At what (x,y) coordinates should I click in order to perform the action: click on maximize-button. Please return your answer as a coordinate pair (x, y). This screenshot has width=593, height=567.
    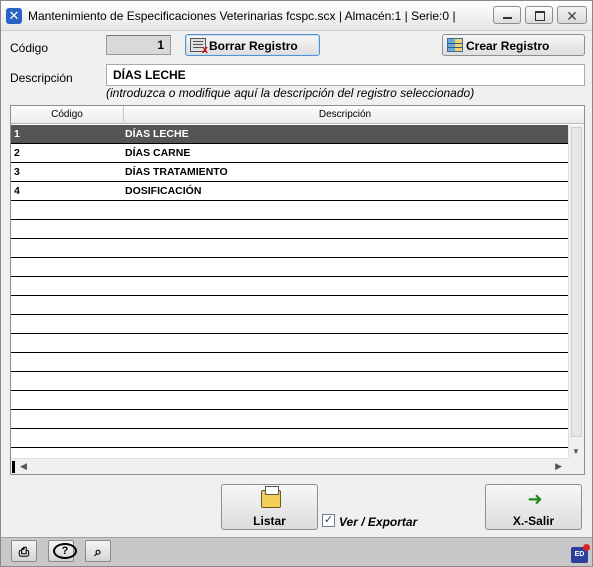
    Looking at the image, I should click on (539, 15).